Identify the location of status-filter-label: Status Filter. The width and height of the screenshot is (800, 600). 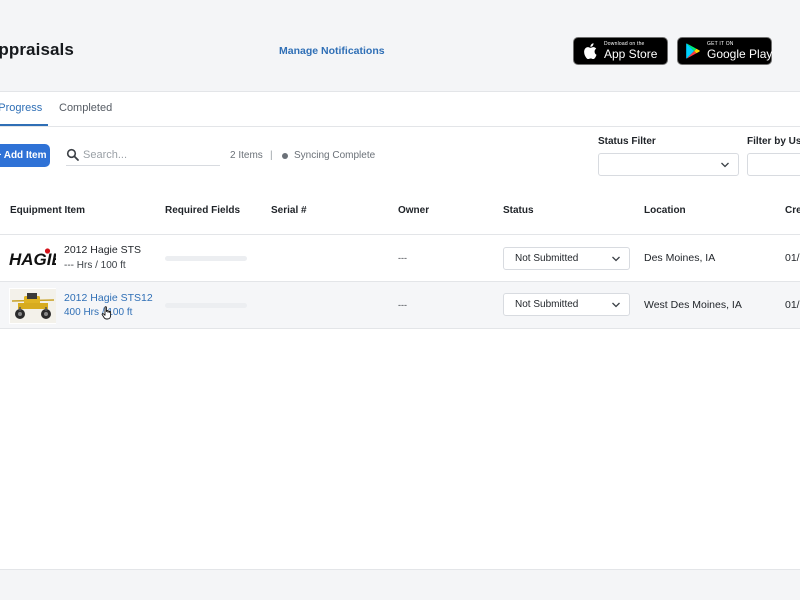
(627, 141).